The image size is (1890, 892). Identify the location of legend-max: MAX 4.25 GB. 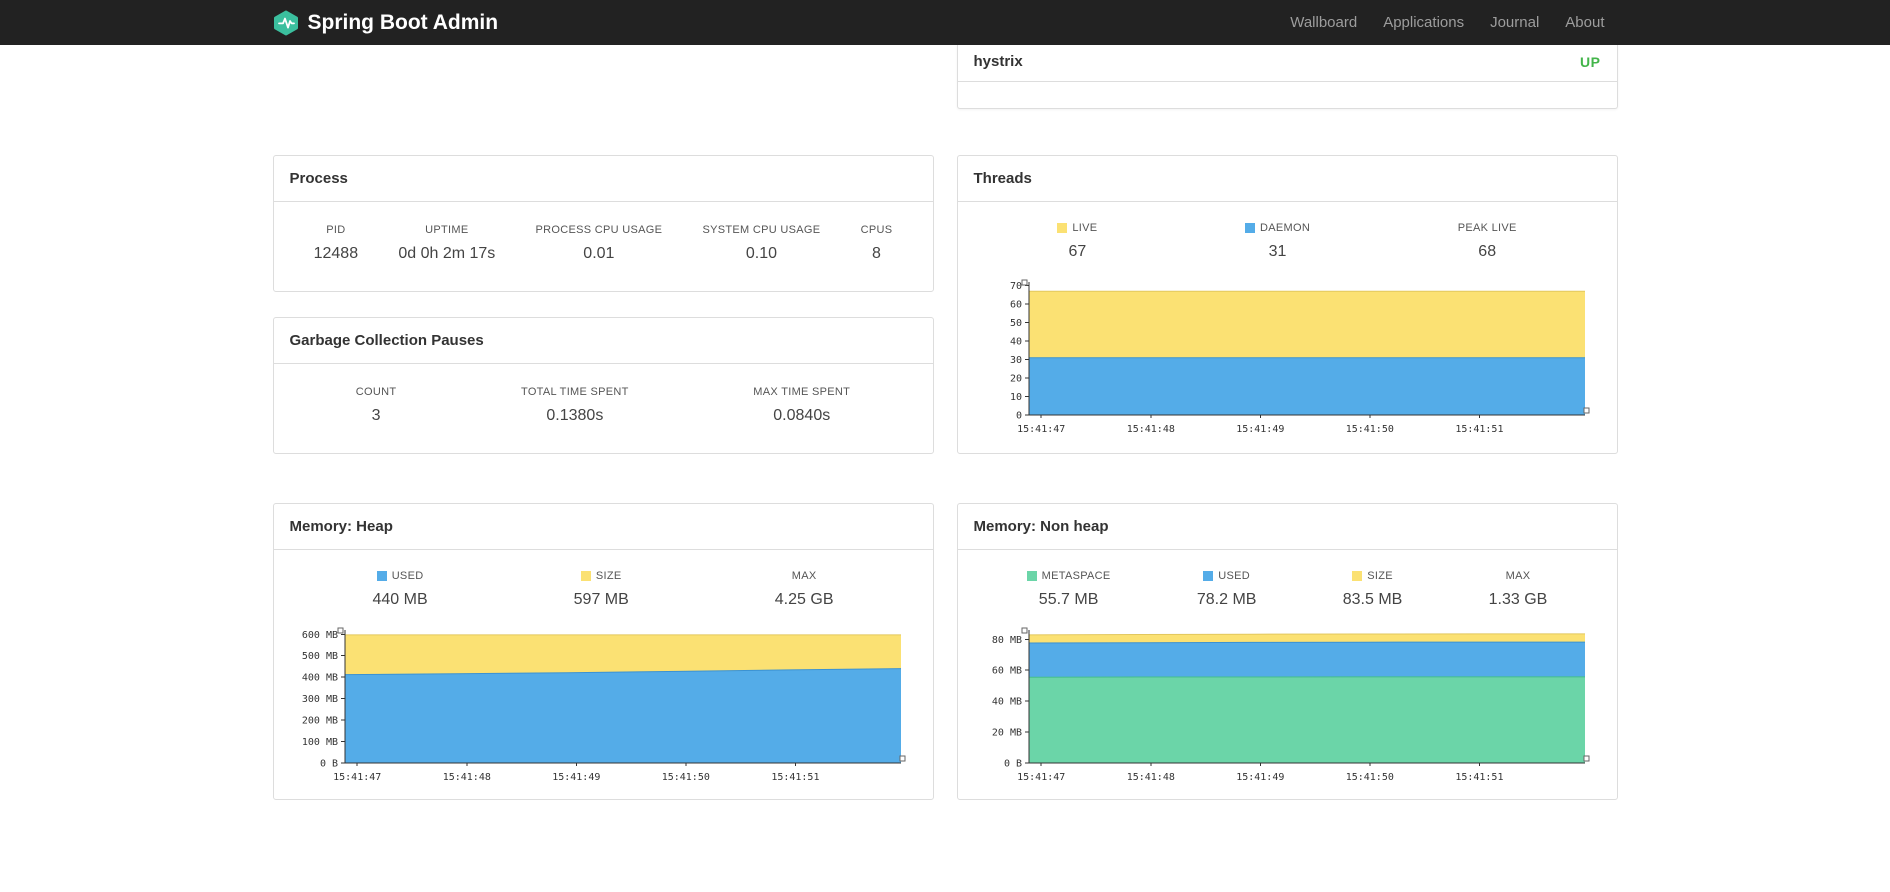
(804, 589).